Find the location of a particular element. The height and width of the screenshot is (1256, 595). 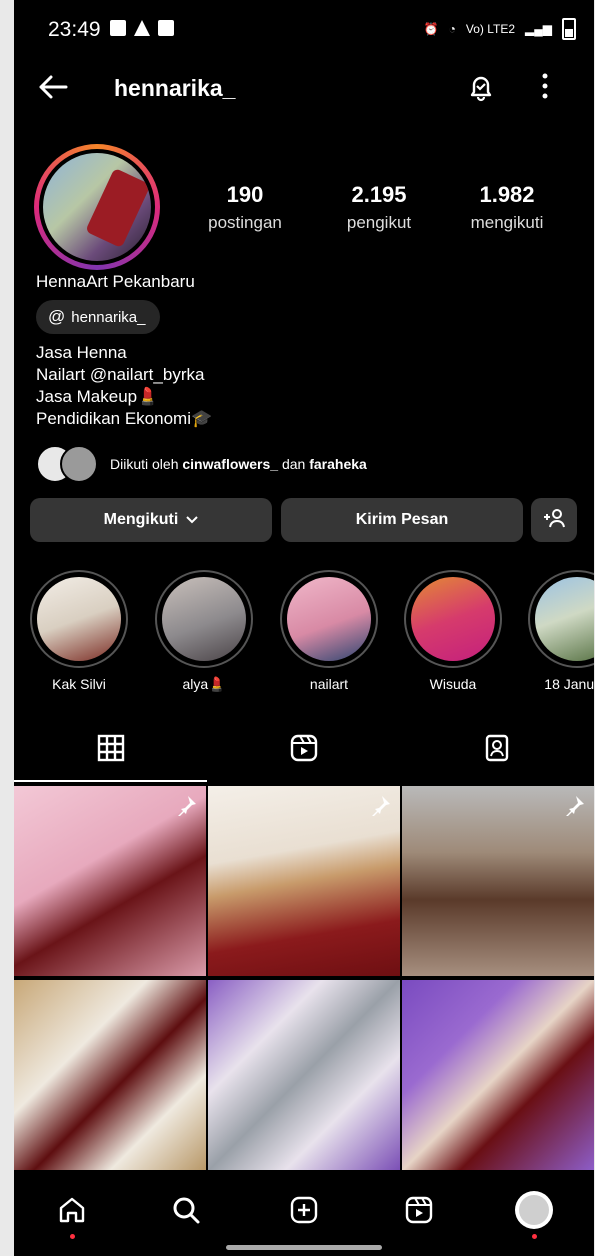

profile-avatar is located at coordinates (97, 207).